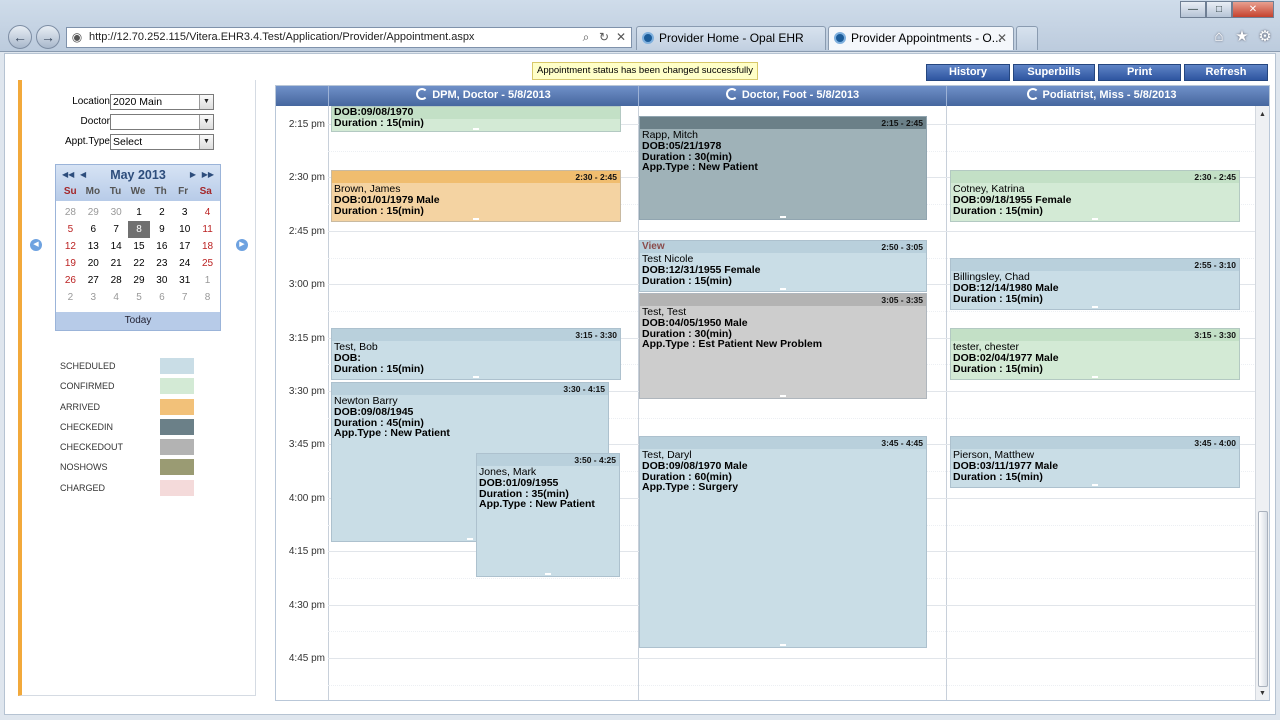  Describe the element at coordinates (921, 38) in the screenshot. I see `tab-provider-appointments: Provider Appointments - O... ✕` at that location.